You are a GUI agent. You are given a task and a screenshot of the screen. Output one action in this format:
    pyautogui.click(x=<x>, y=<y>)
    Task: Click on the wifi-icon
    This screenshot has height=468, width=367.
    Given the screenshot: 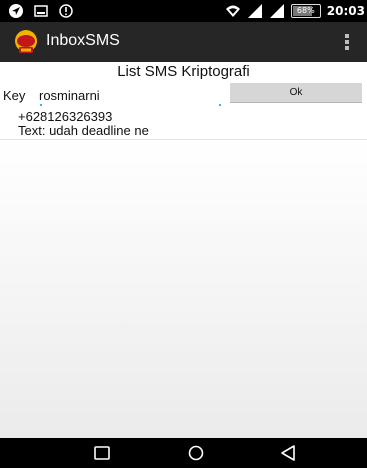 What is the action you would take?
    pyautogui.click(x=232, y=11)
    